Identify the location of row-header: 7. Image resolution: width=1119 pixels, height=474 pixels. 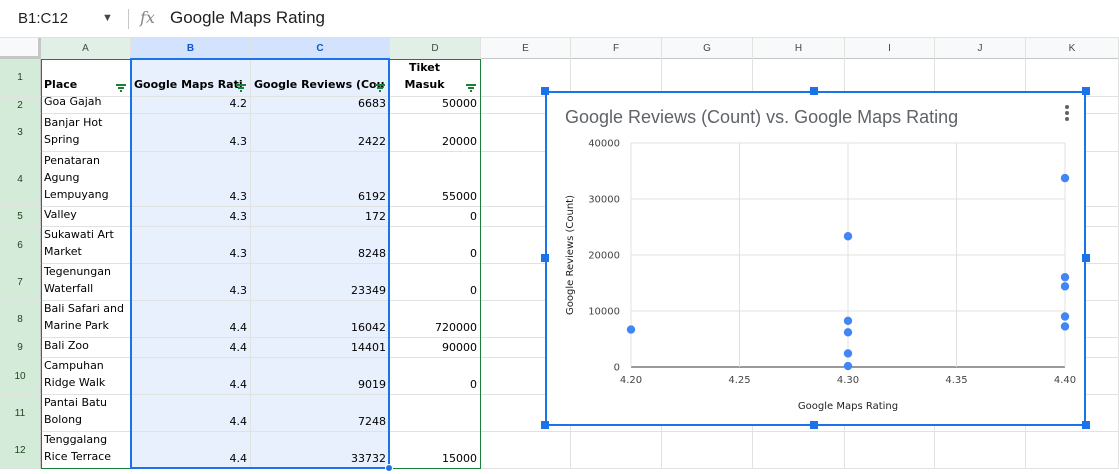
(20, 282).